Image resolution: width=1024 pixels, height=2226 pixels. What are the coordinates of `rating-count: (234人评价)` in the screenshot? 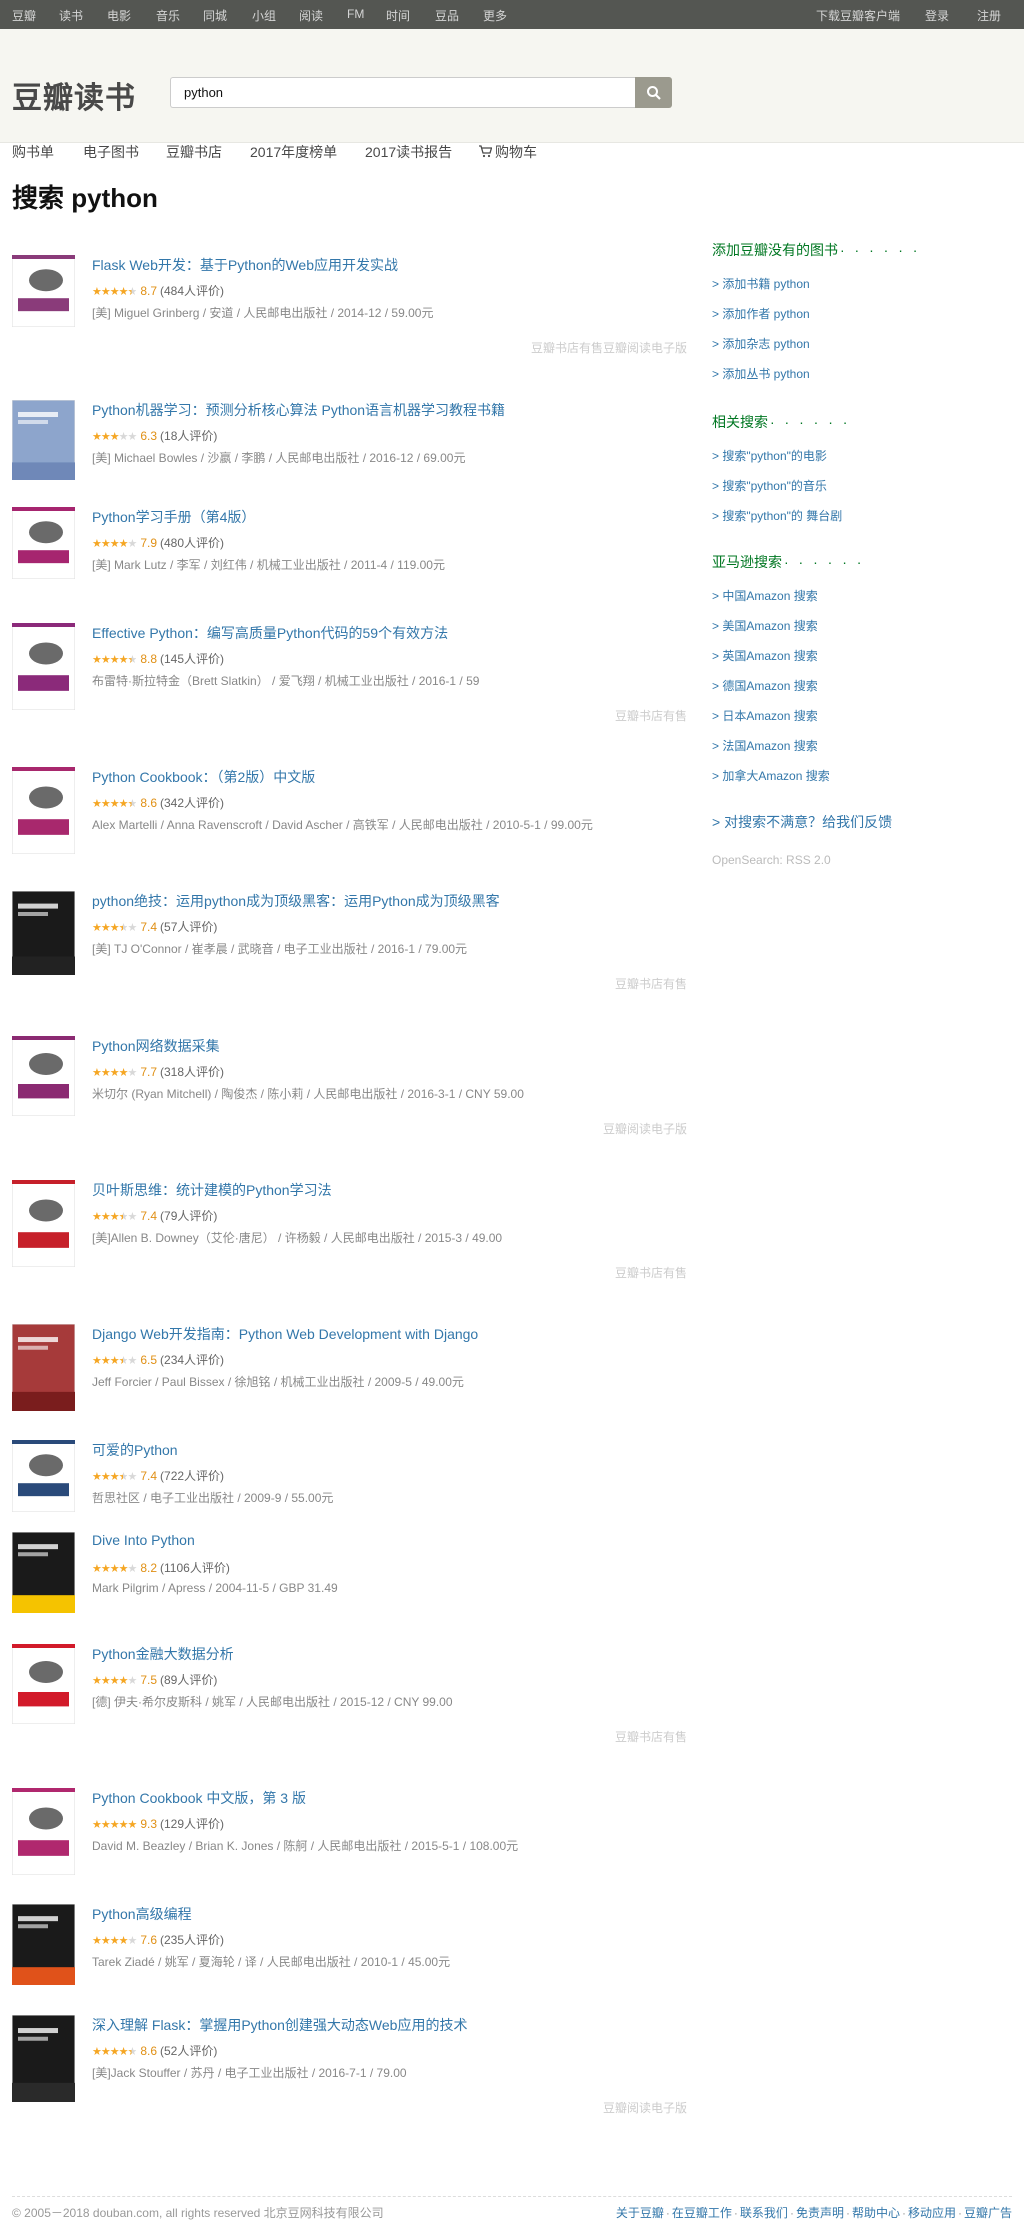 It's located at (192, 1360).